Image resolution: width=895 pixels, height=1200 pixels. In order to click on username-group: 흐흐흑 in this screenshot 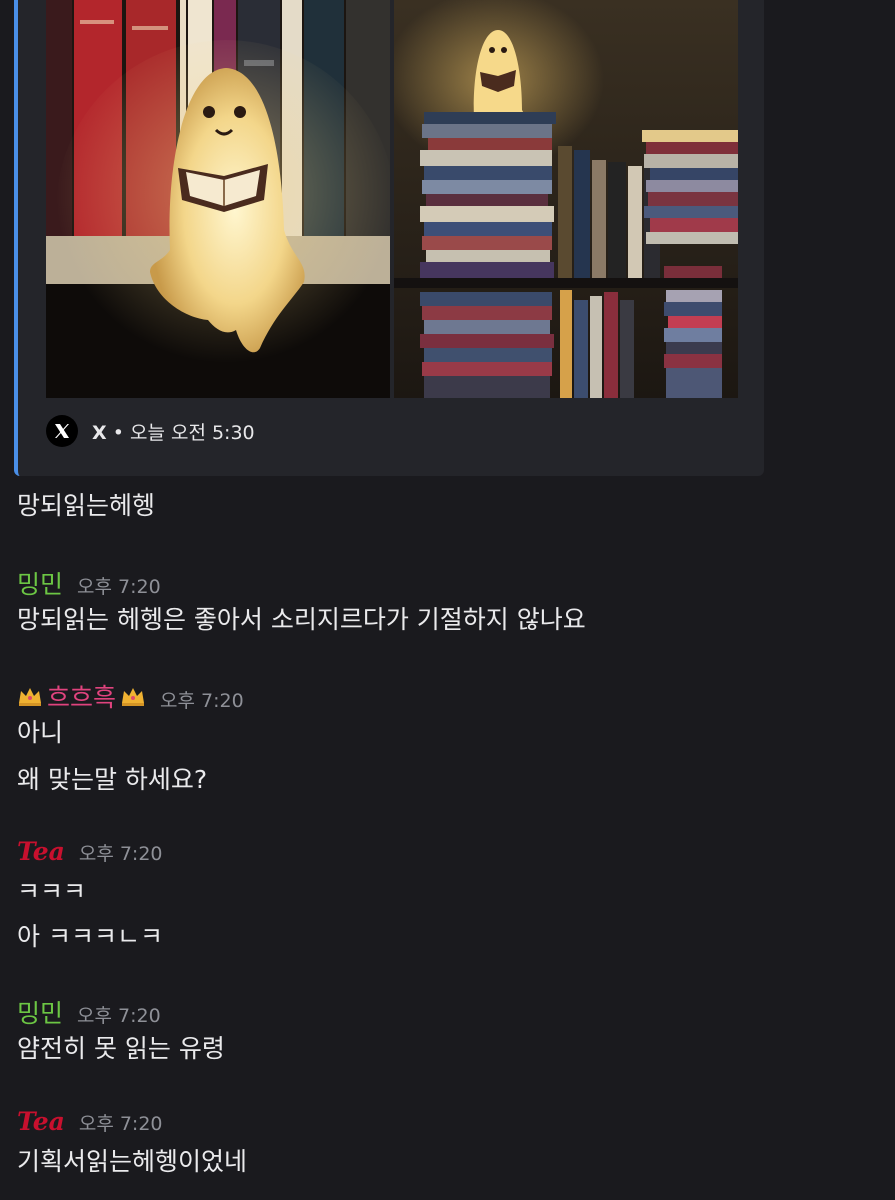, I will do `click(81, 696)`.